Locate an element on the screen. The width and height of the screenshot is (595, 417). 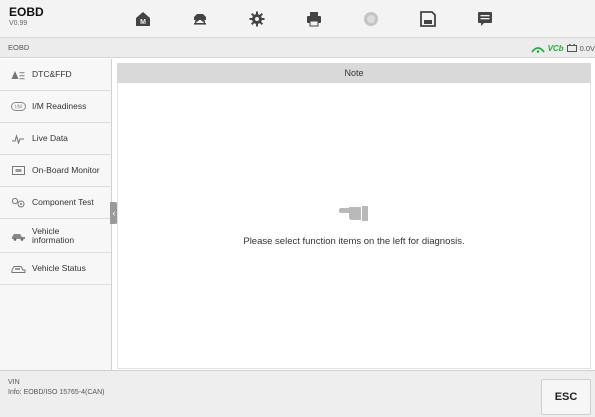
sidebar-item-component-test: Component Test is located at coordinates (55, 203).